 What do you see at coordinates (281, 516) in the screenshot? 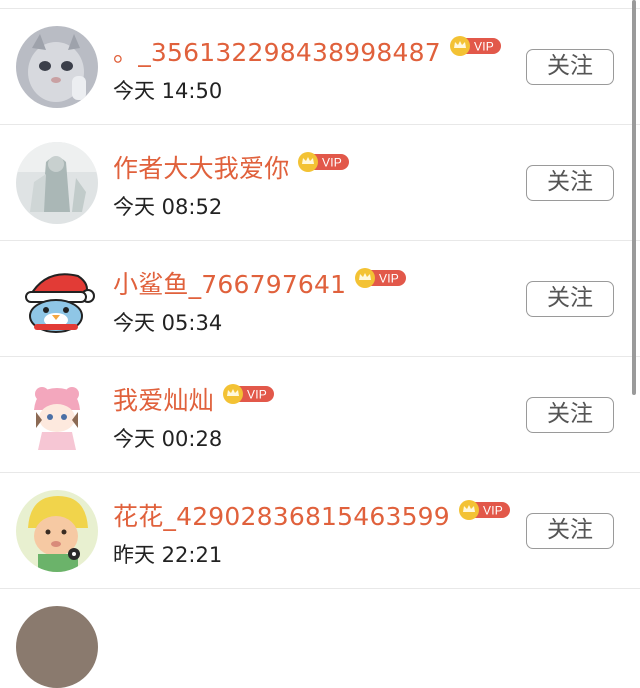
I see `username-text: 花花_42902836815463599` at bounding box center [281, 516].